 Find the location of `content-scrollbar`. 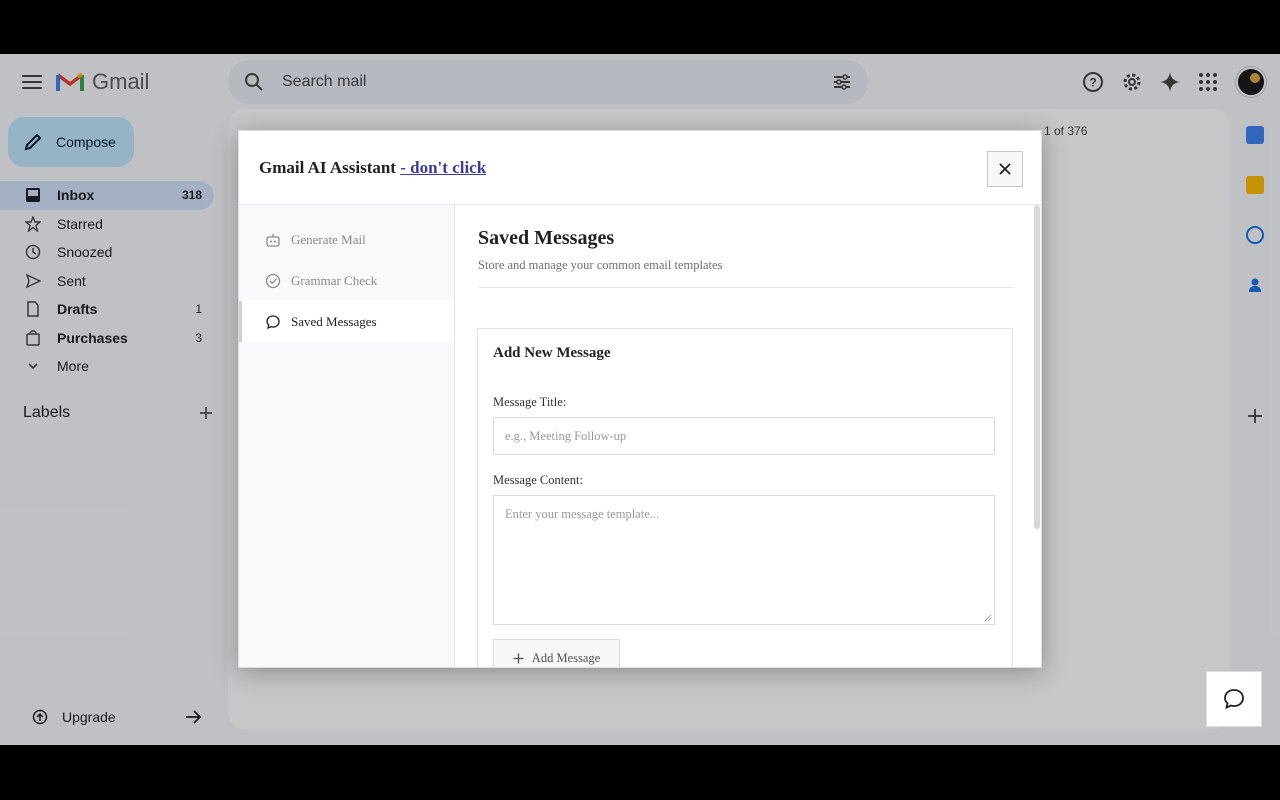

content-scrollbar is located at coordinates (1037, 367).